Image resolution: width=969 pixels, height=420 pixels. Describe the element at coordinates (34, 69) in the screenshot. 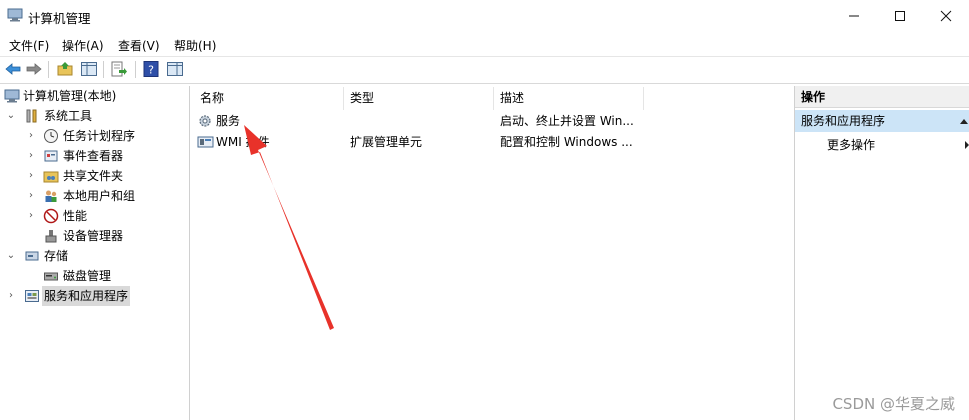

I see `forward-arrow-icon` at that location.